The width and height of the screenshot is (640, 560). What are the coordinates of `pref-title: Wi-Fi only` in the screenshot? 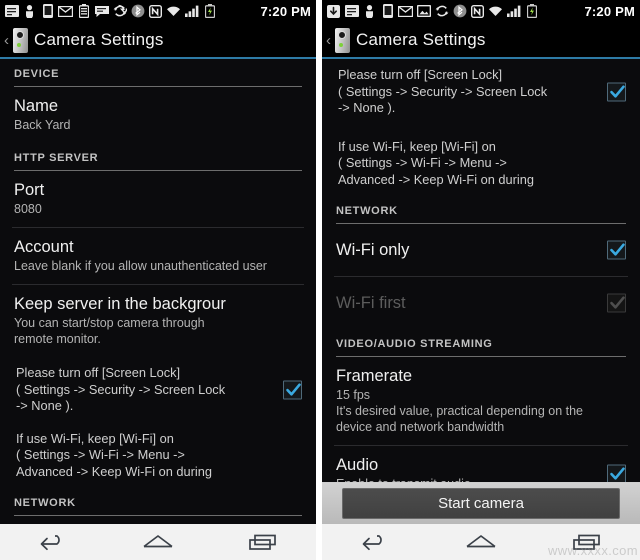 It's located at (373, 250).